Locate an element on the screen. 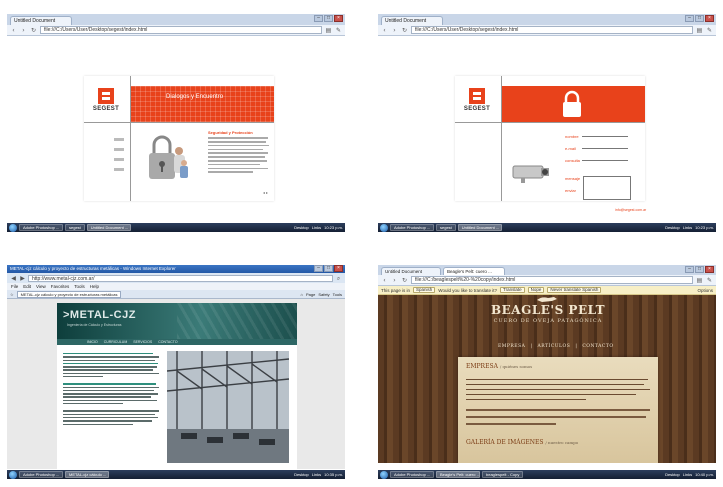 The height and width of the screenshot is (487, 723). site-logo: >METAL-CJZ is located at coordinates (99, 315).